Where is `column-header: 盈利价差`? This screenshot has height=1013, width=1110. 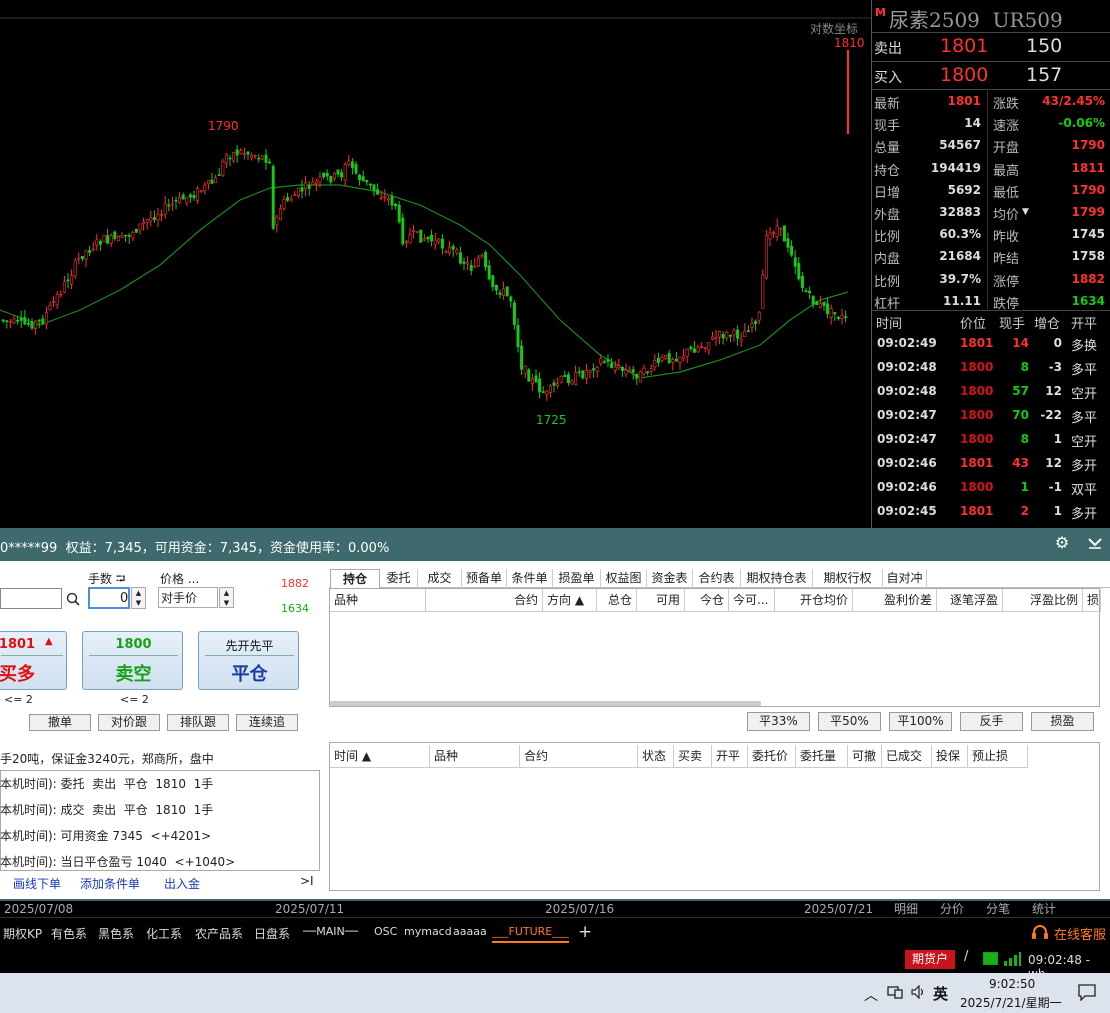
column-header: 盈利价差 is located at coordinates (895, 600).